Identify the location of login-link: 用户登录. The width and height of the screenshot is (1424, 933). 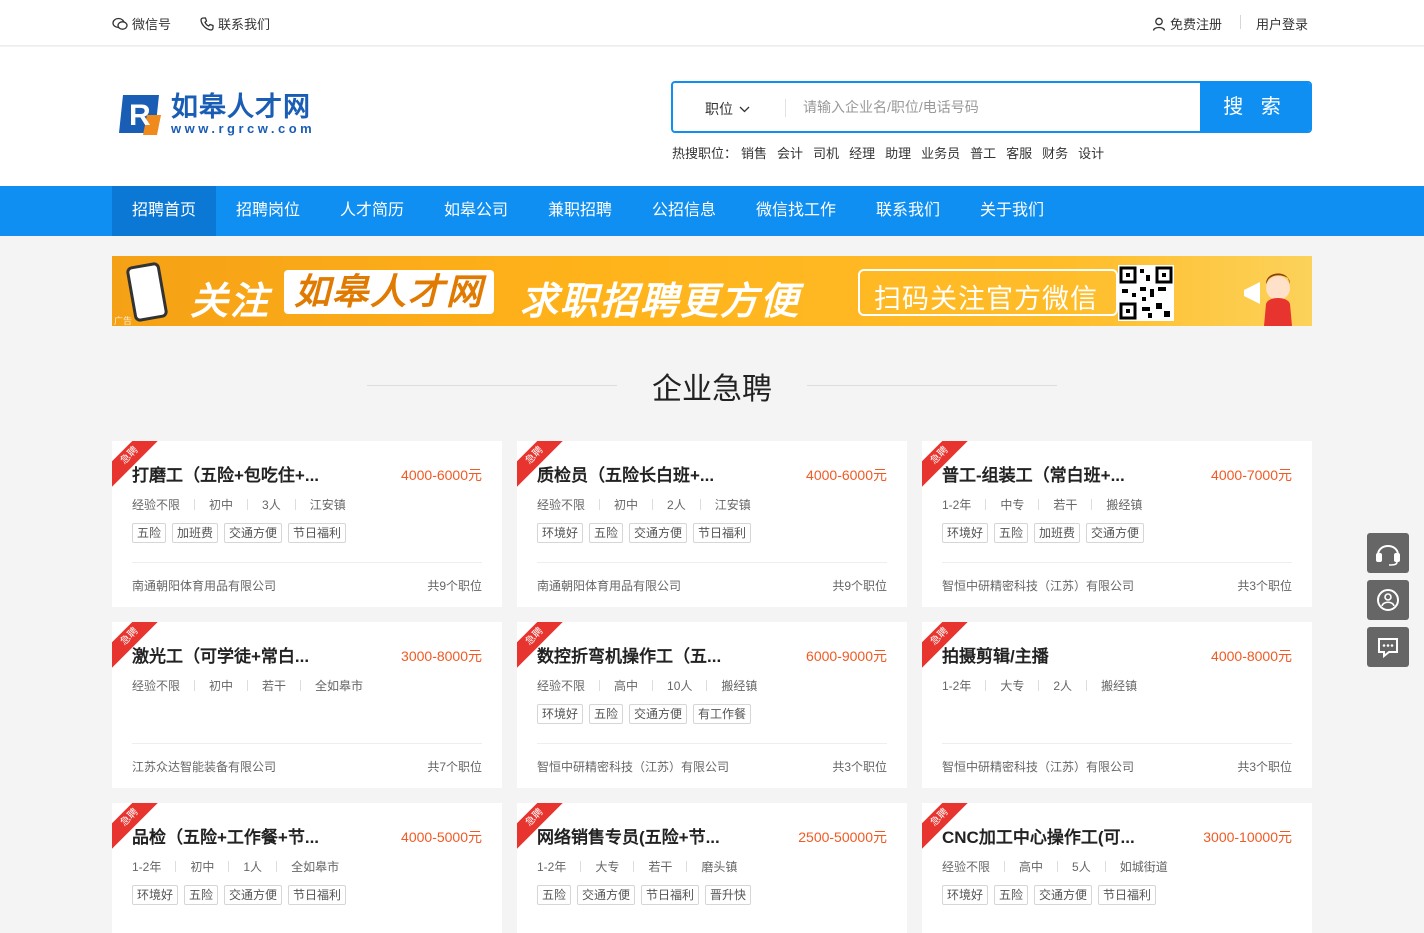
(1282, 23).